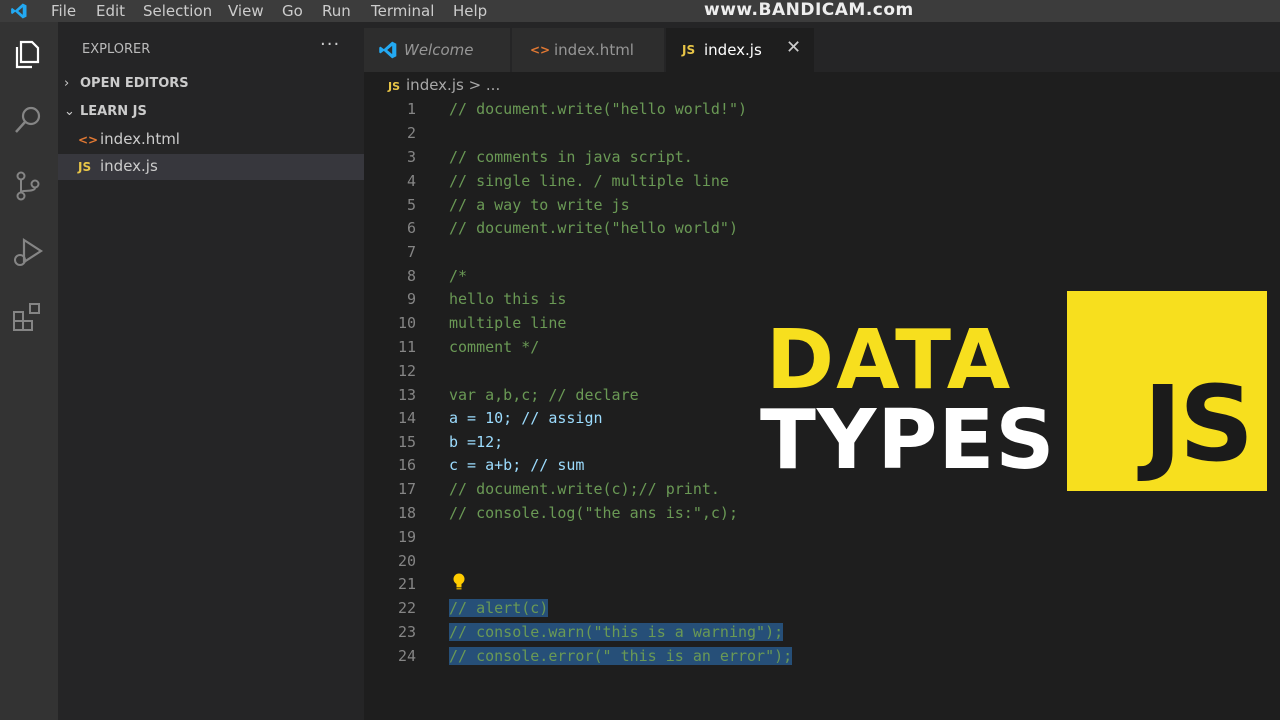  I want to click on code-line: 8 /*, so click(822, 277).